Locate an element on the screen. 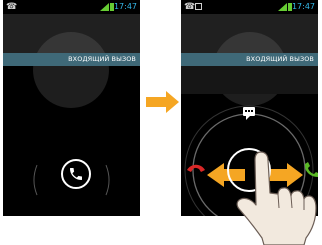 This screenshot has width=322, height=245. picture-icon is located at coordinates (198, 6).